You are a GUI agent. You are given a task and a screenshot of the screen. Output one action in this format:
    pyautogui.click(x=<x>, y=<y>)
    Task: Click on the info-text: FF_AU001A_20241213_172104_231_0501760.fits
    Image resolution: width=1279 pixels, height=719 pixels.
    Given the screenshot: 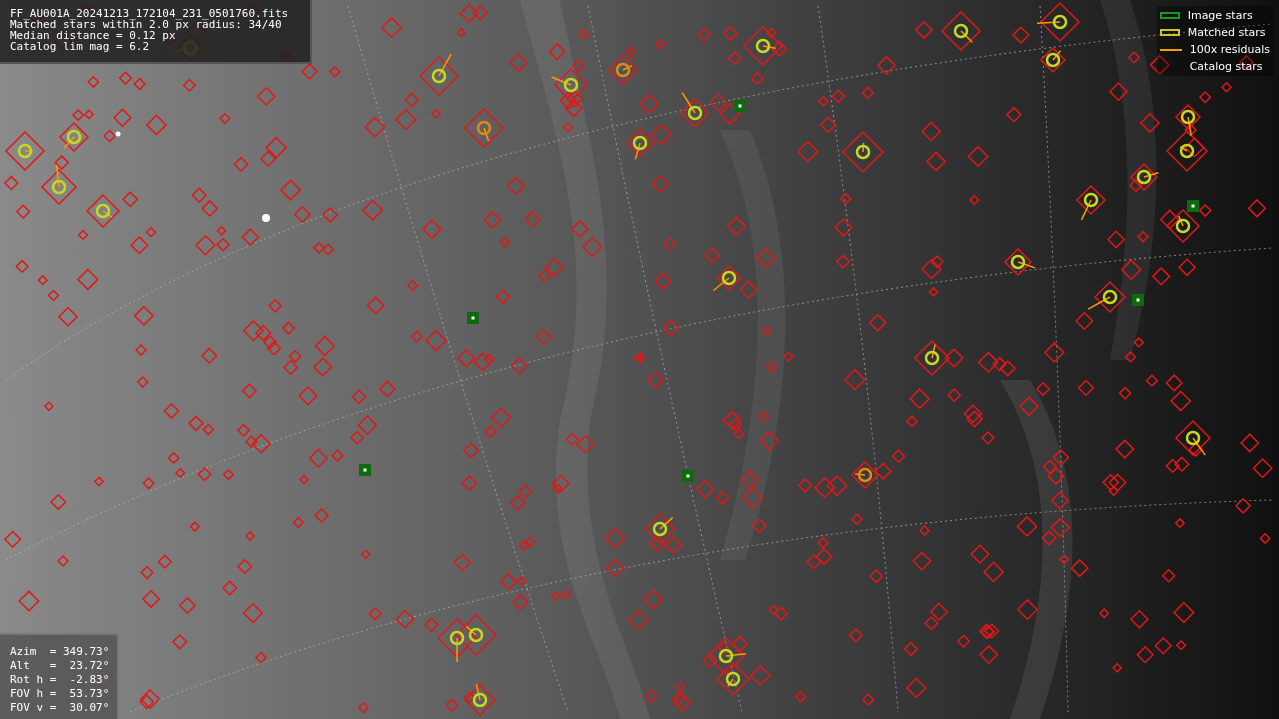 What is the action you would take?
    pyautogui.click(x=150, y=13)
    